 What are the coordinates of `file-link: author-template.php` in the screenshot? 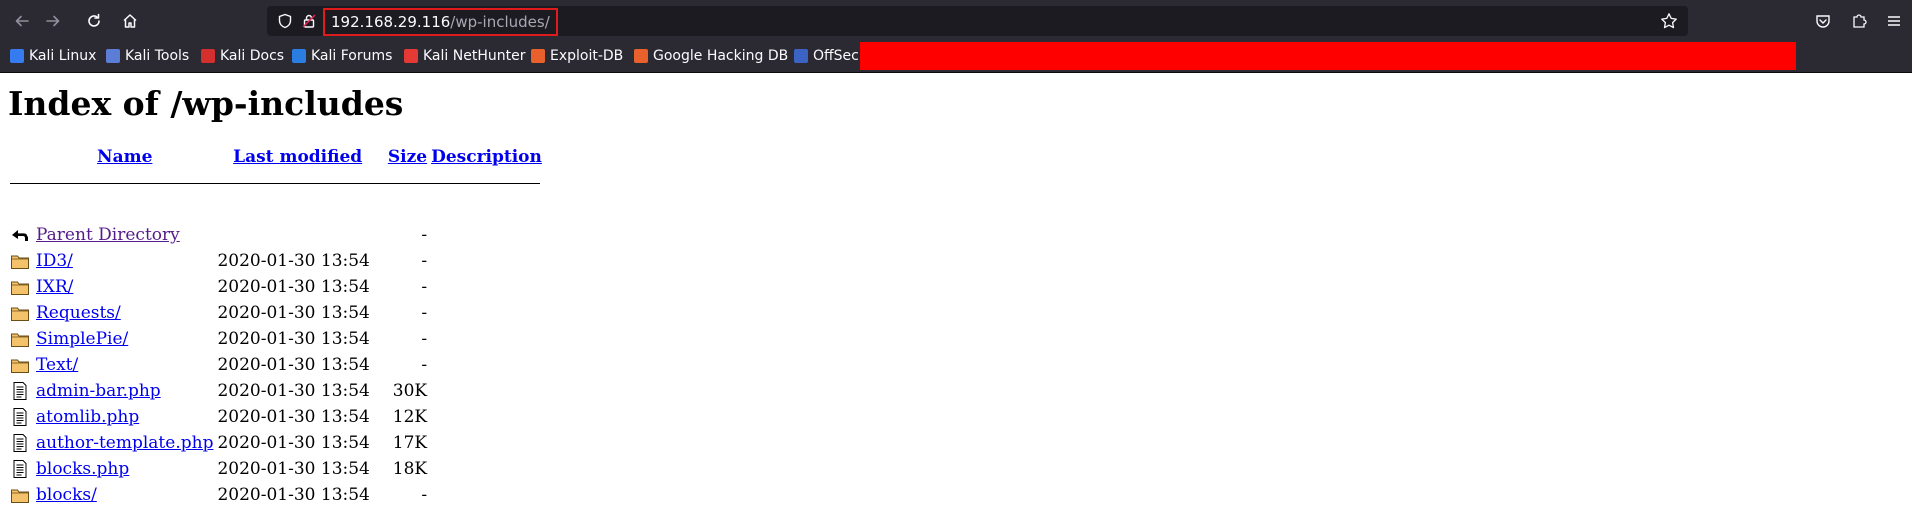 It's located at (124, 443).